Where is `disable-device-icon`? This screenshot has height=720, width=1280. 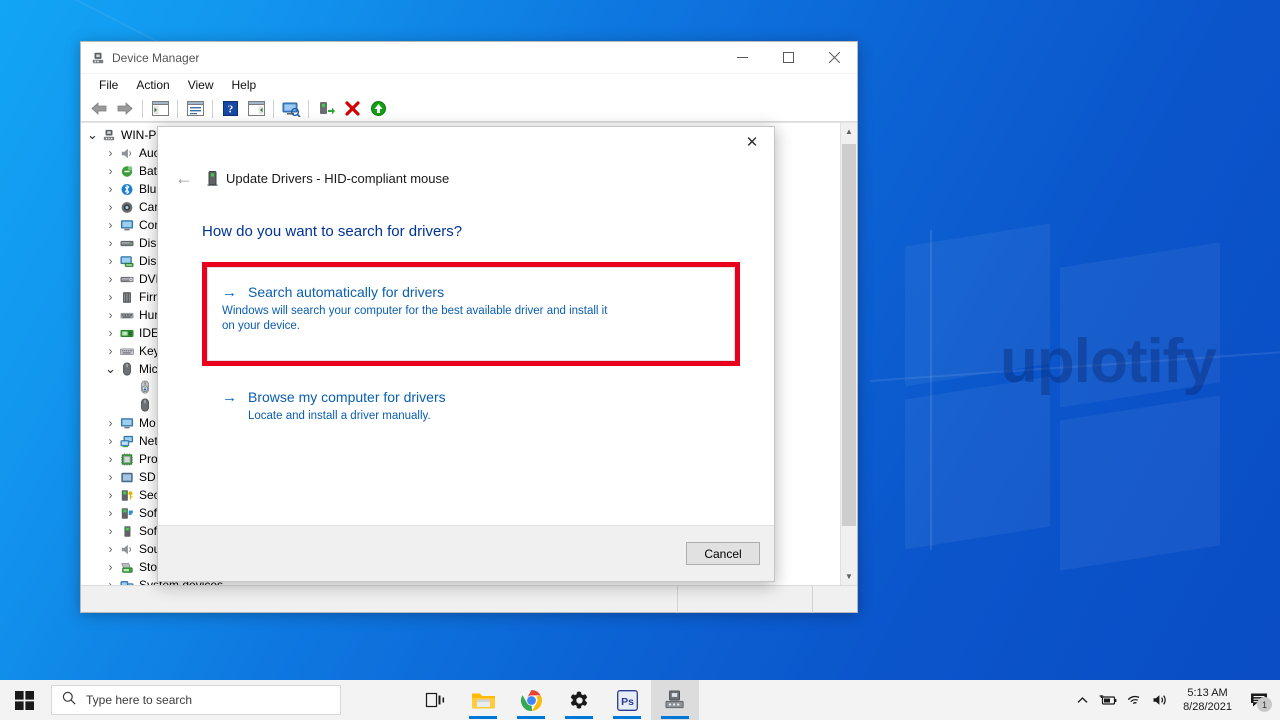
disable-device-icon is located at coordinates (352, 109).